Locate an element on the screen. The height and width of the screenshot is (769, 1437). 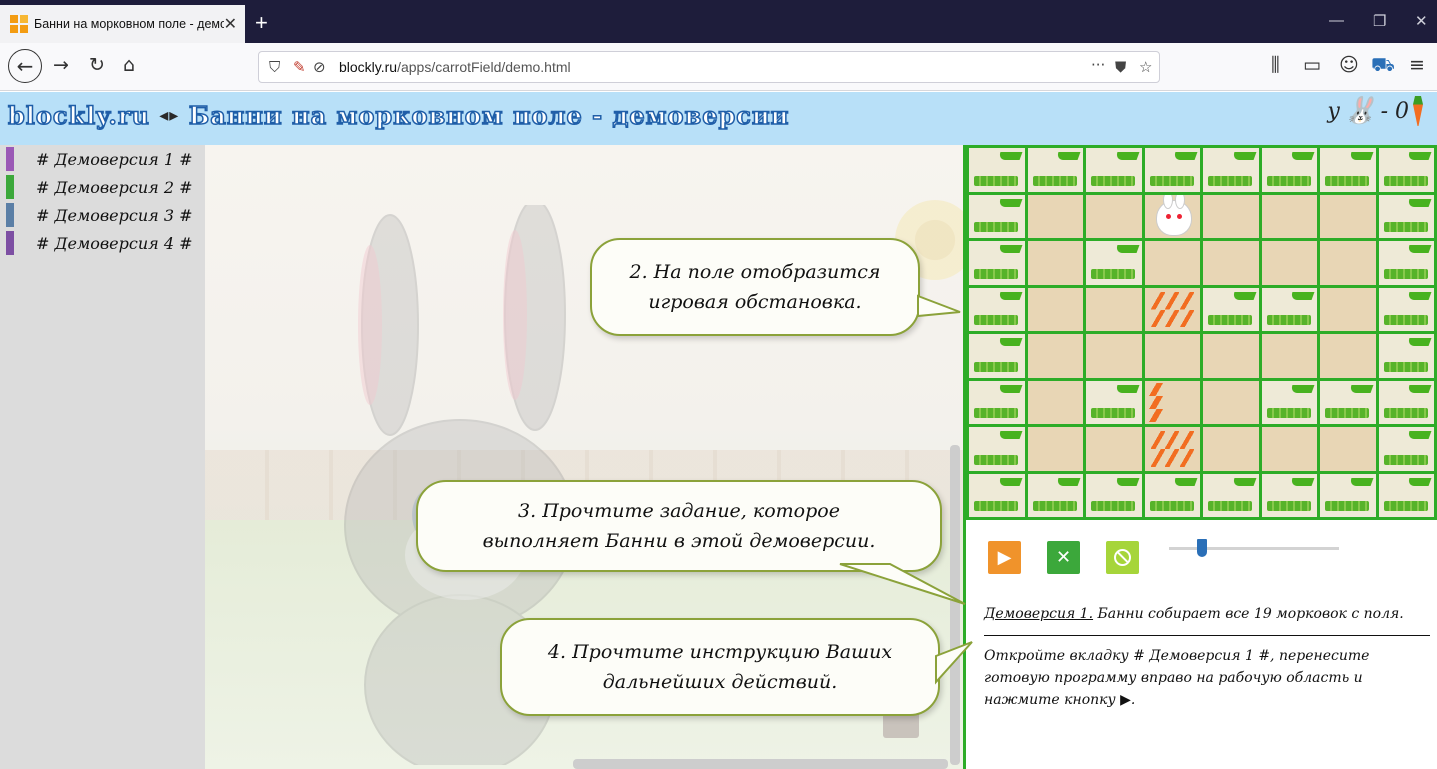
speed-slider-track is located at coordinates (1254, 548).